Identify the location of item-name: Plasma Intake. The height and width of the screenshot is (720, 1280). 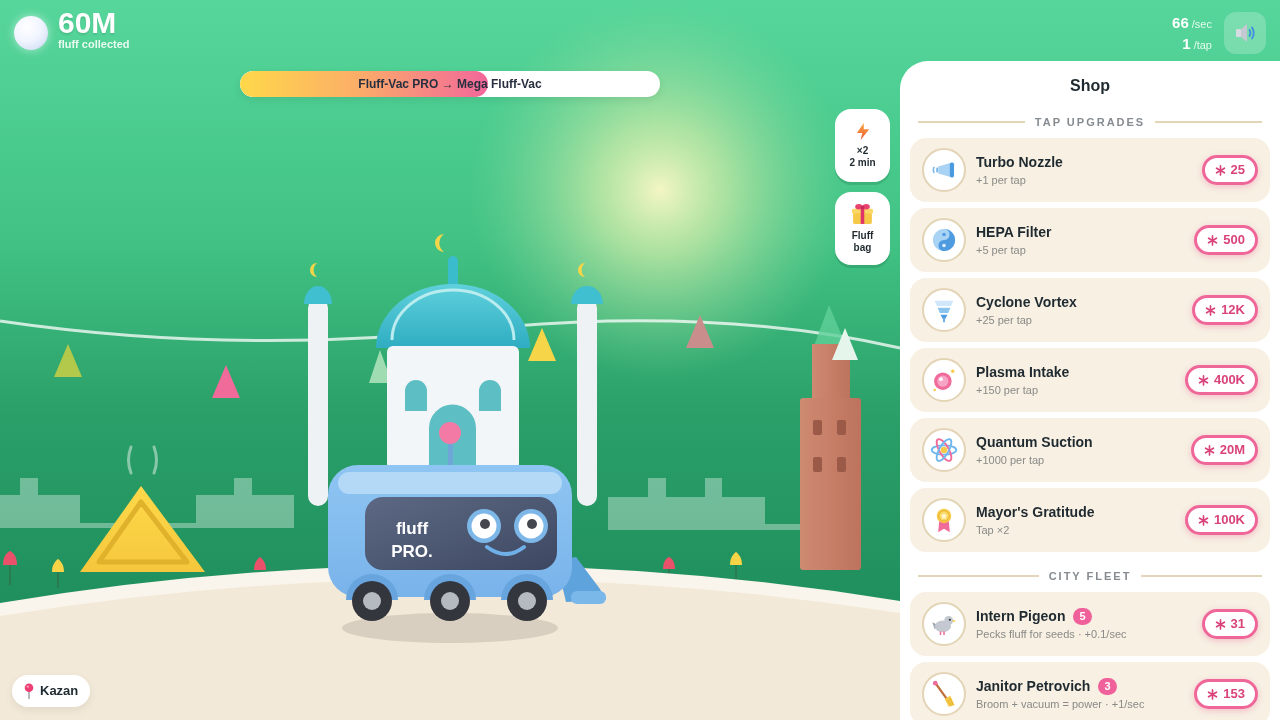
(1023, 372).